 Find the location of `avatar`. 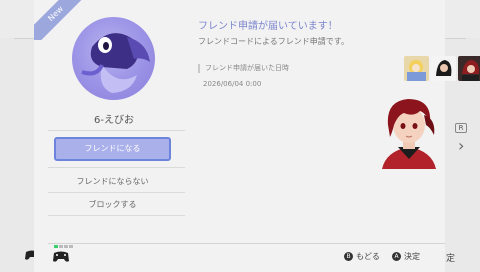

avatar is located at coordinates (113, 58).